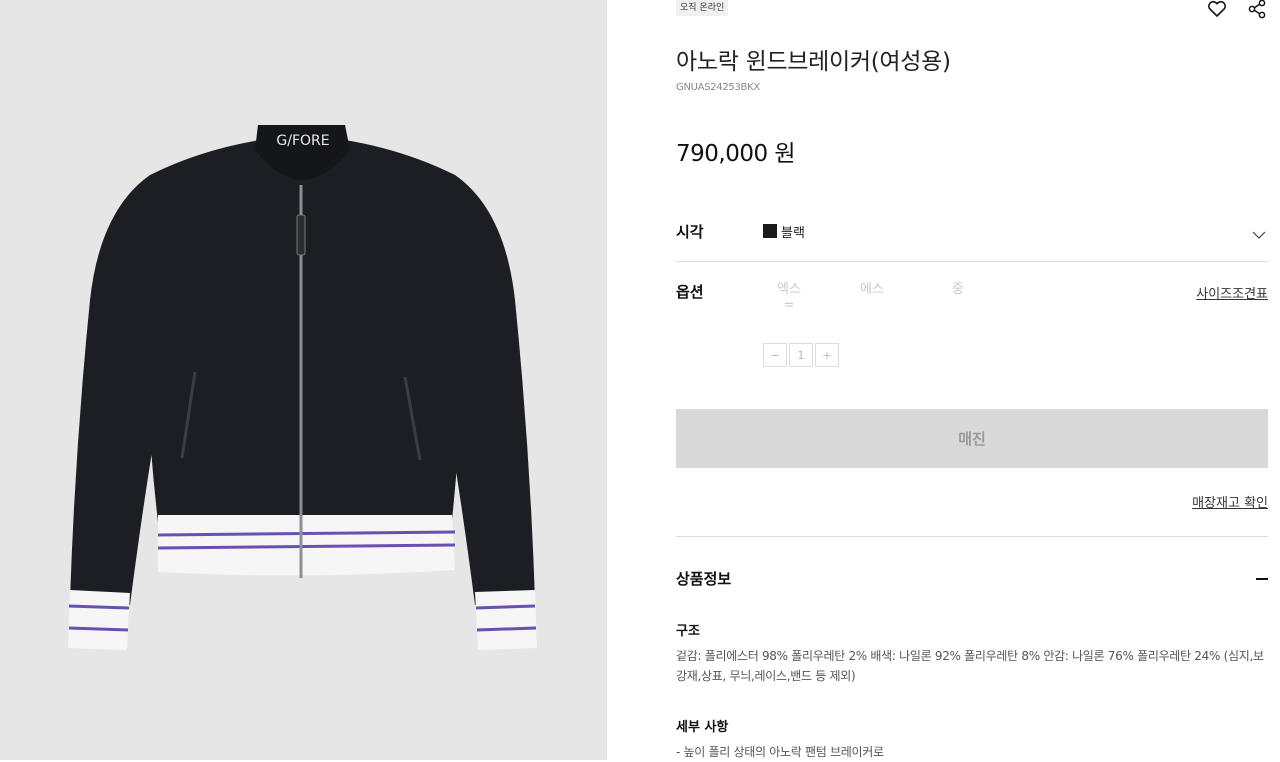 This screenshot has width=1280, height=762. What do you see at coordinates (702, 8) in the screenshot?
I see `online-only-badge: 오직 온라인` at bounding box center [702, 8].